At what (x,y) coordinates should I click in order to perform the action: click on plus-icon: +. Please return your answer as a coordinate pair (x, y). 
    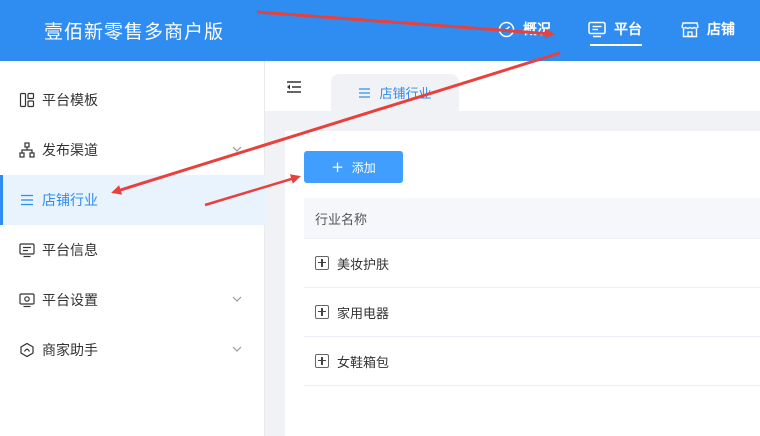
    Looking at the image, I should click on (337, 166).